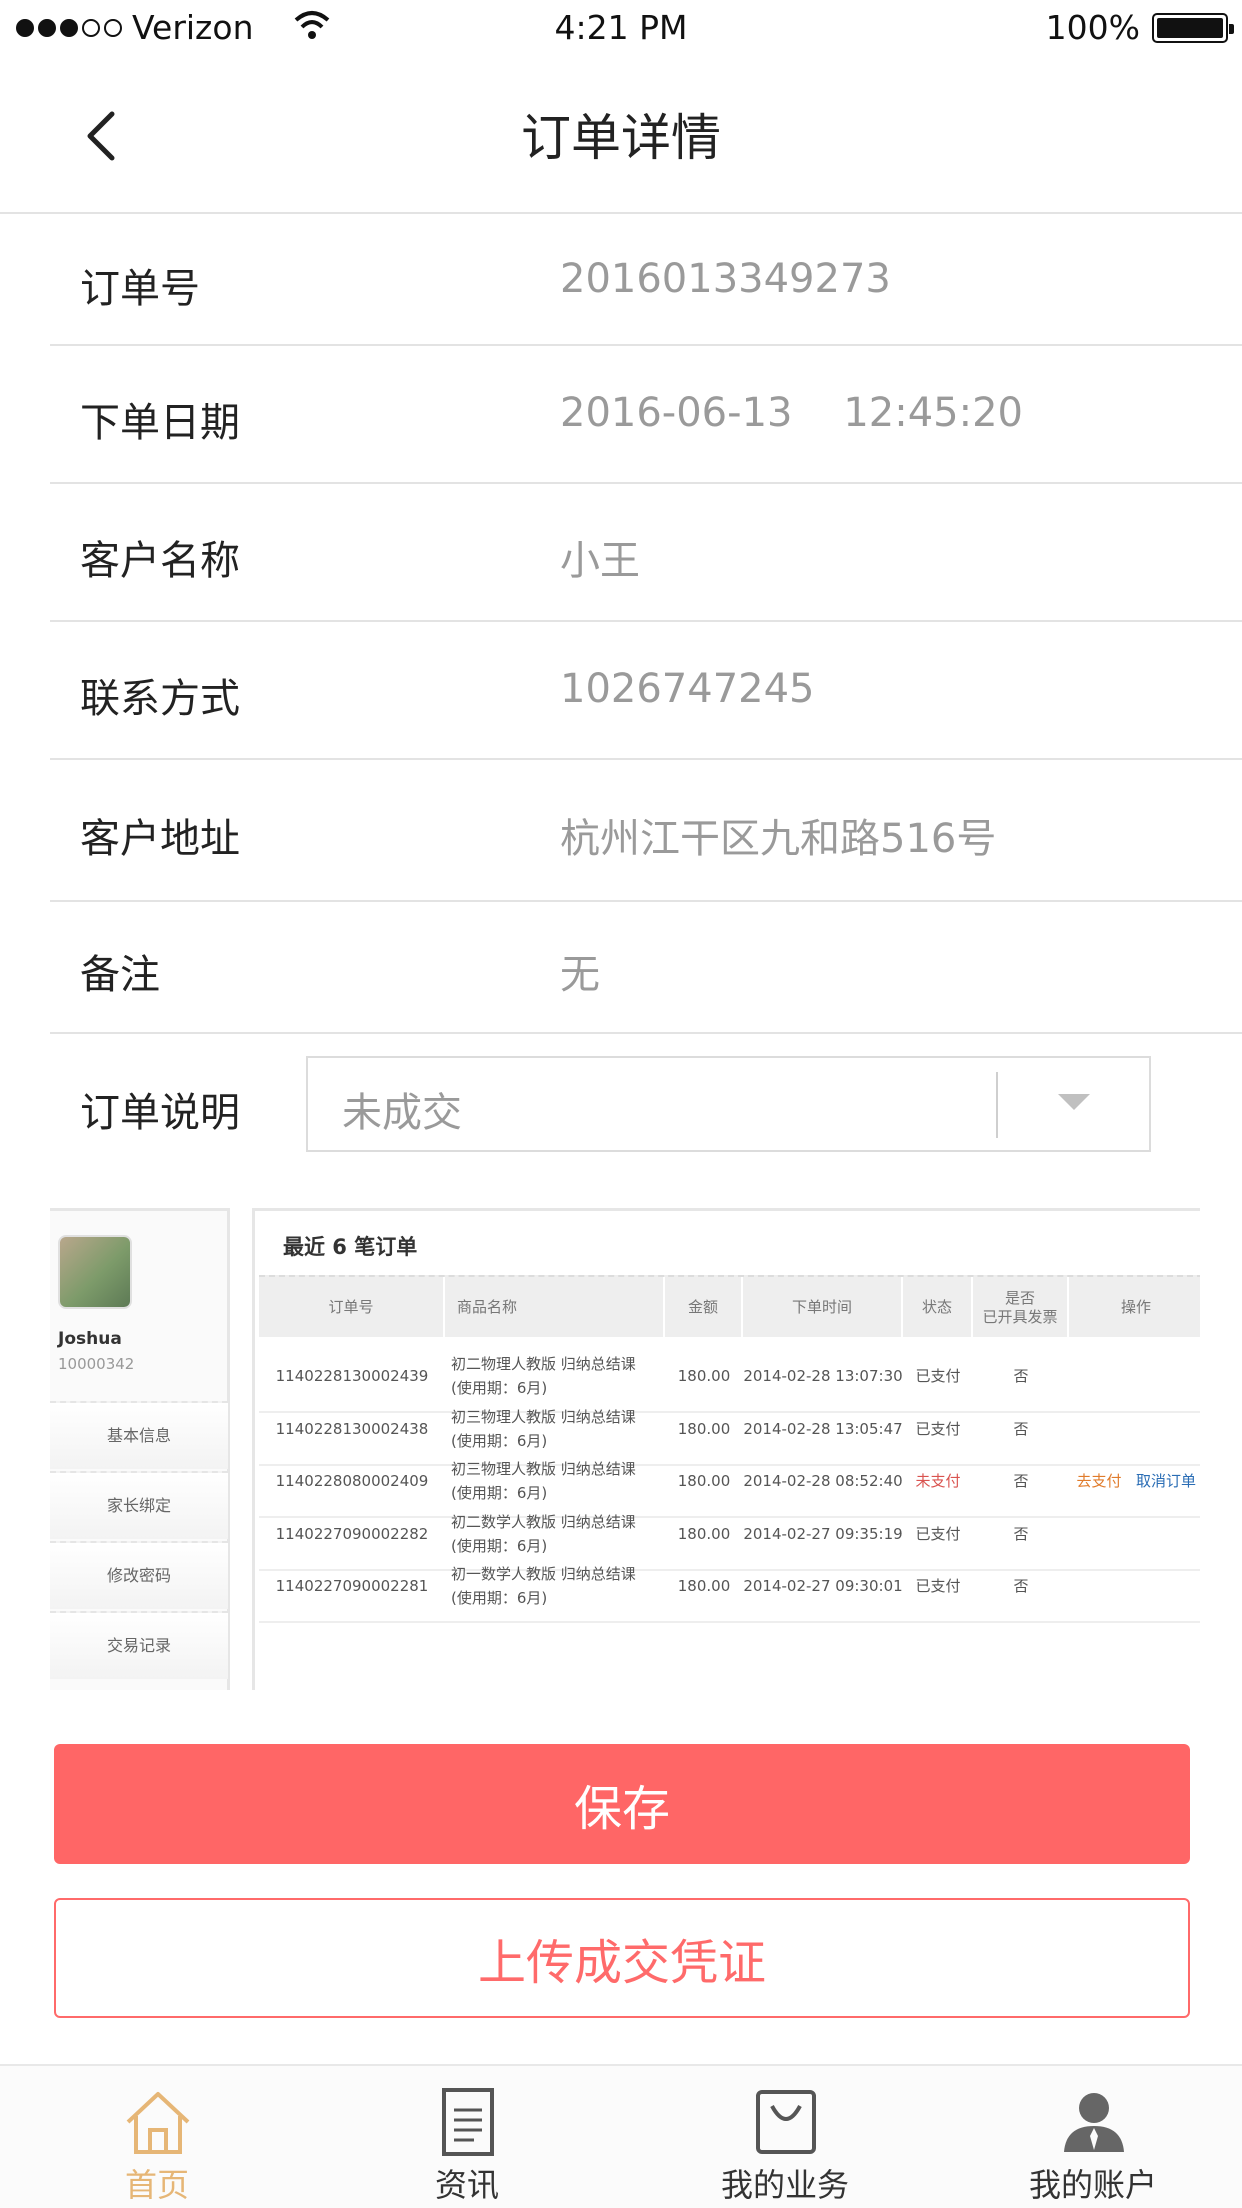 The image size is (1242, 2208). What do you see at coordinates (646, 968) in the screenshot?
I see `remark-row: 备注 无` at bounding box center [646, 968].